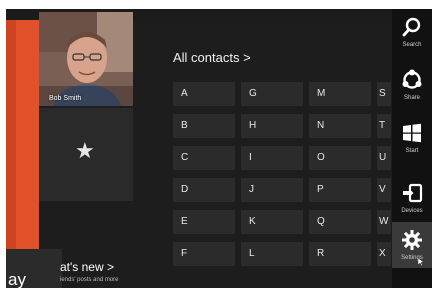  What do you see at coordinates (17, 279) in the screenshot?
I see `whats-new-fragment: ay` at bounding box center [17, 279].